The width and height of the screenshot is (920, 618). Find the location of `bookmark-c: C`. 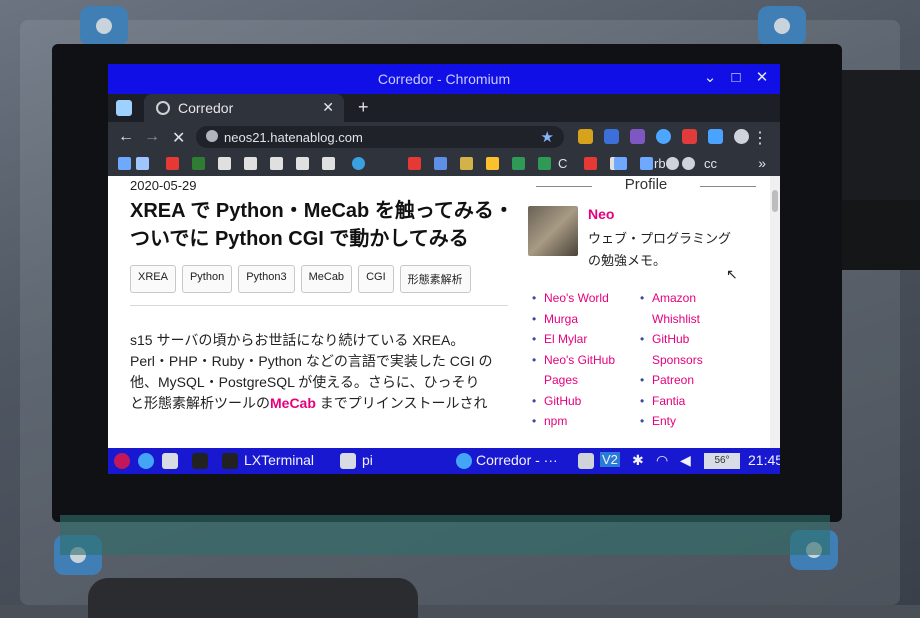

bookmark-c: C is located at coordinates (562, 163).